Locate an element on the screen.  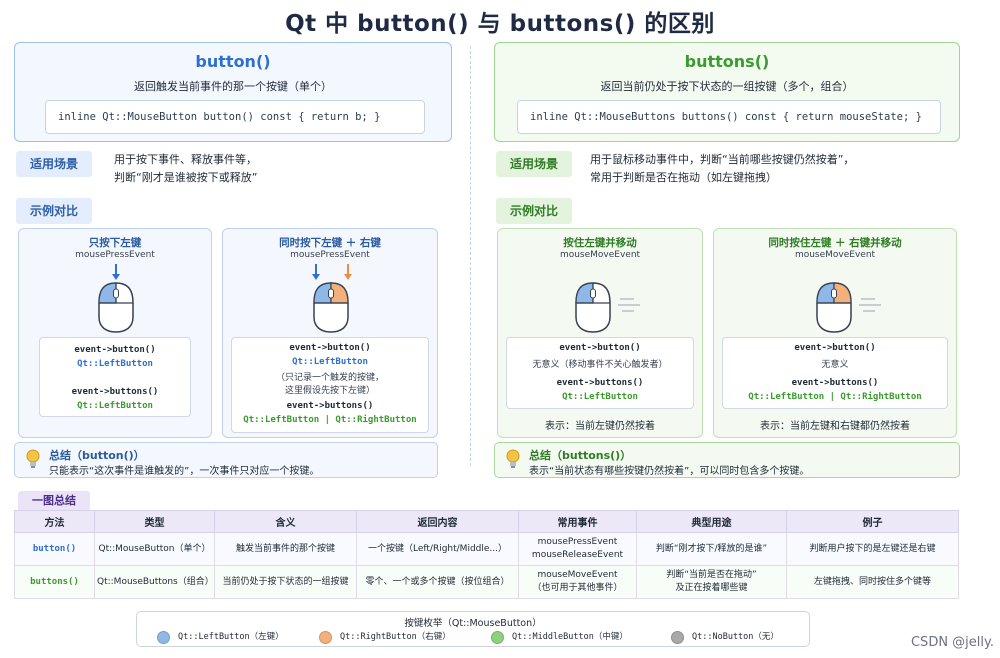
table-cell: 一个按键（Left/Right/Middle...） is located at coordinates (437, 549).